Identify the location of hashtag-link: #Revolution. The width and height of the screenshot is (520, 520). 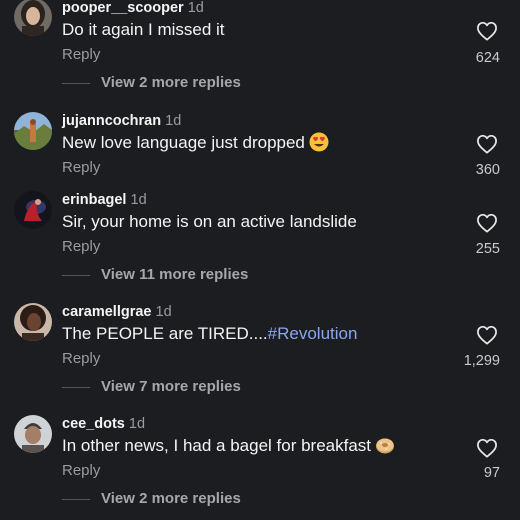
(313, 333).